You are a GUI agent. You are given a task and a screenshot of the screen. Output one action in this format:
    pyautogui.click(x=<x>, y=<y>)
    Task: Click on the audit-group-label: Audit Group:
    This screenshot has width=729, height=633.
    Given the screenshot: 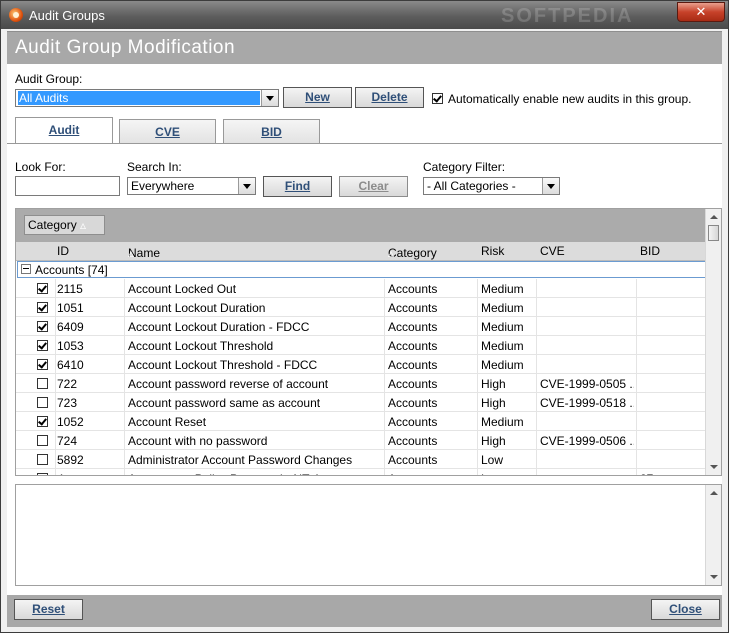 What is the action you would take?
    pyautogui.click(x=49, y=79)
    